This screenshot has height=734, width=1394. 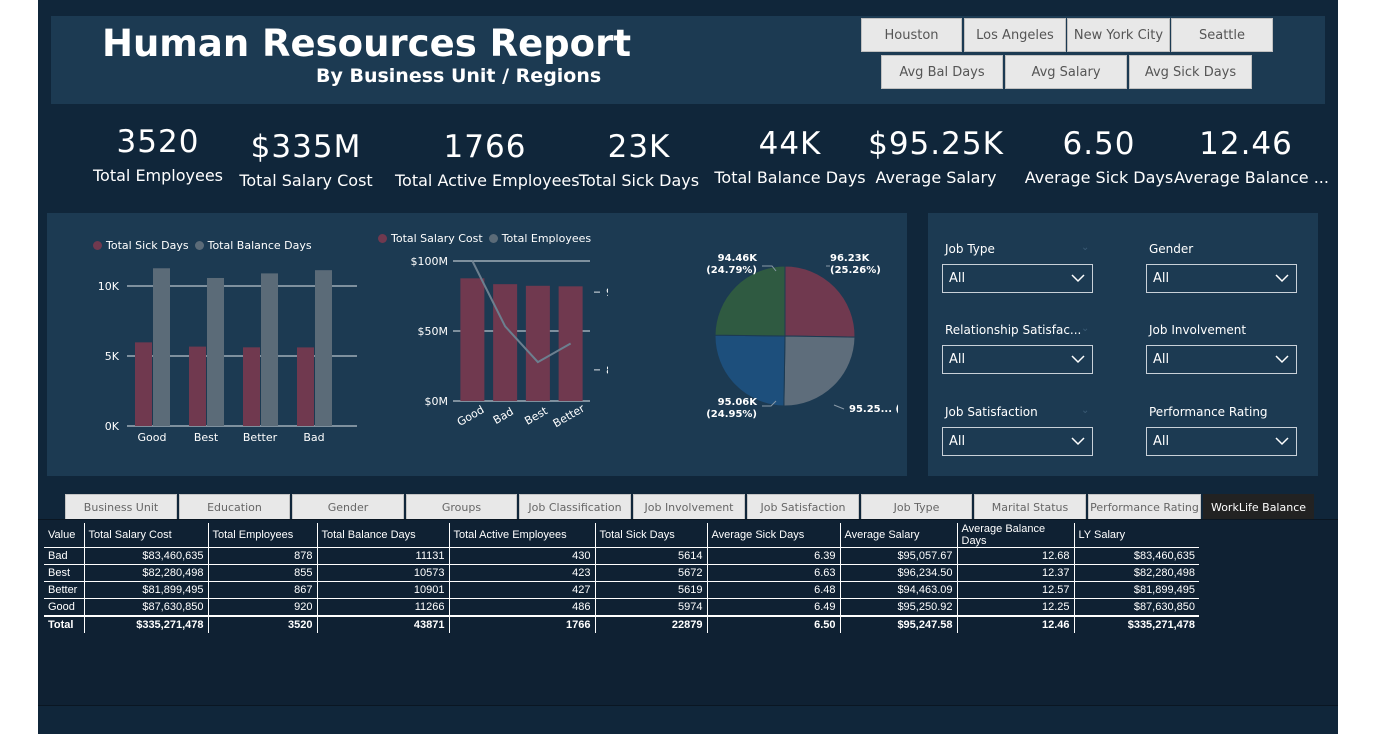 What do you see at coordinates (161, 347) in the screenshot?
I see `bar-balance-days` at bounding box center [161, 347].